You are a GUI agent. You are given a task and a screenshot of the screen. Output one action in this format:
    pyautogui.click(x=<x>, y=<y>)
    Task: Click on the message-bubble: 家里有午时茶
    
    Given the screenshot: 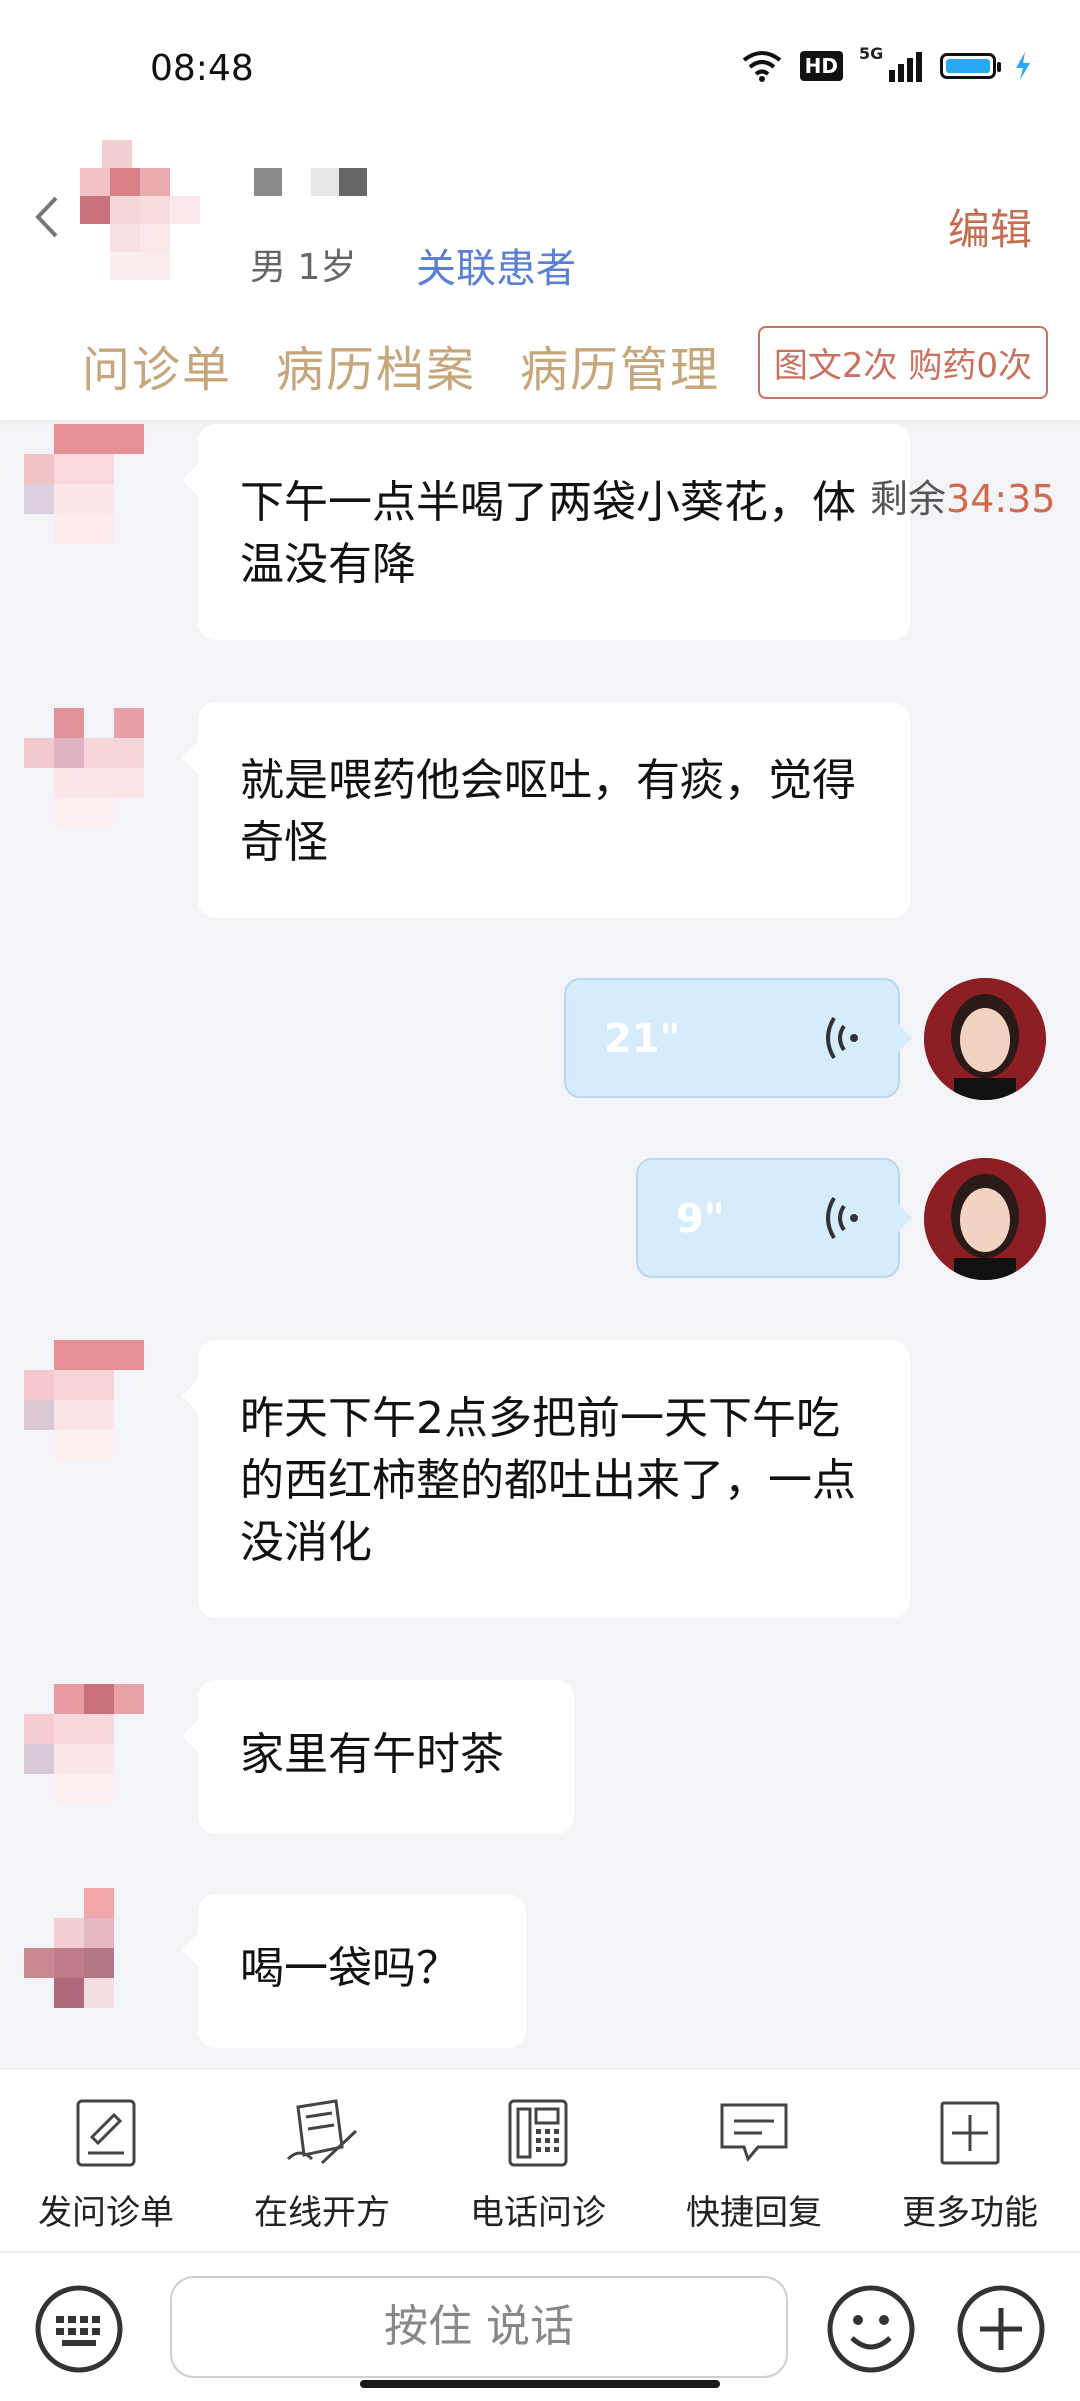 What is the action you would take?
    pyautogui.click(x=378, y=1757)
    